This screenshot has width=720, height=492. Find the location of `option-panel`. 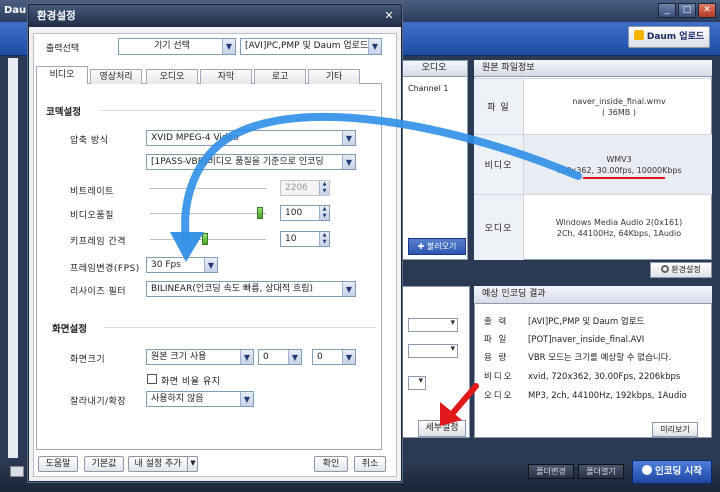

option-panel is located at coordinates (435, 362).